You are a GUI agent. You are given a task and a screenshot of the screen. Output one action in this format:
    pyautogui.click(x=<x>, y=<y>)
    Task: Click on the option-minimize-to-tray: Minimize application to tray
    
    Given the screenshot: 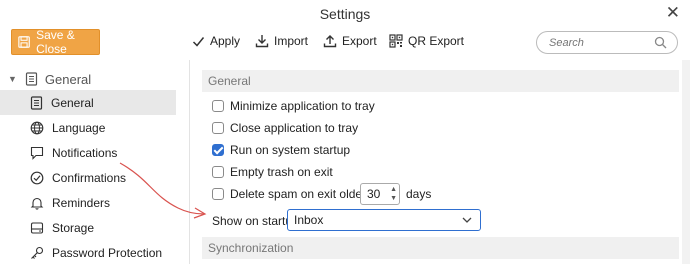 What is the action you would take?
    pyautogui.click(x=293, y=106)
    